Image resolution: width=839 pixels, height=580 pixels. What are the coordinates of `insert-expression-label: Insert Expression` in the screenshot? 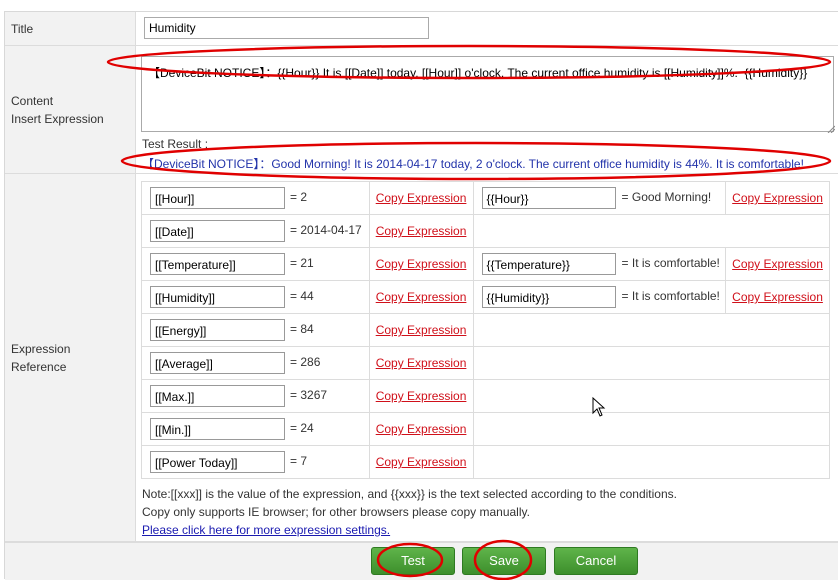 It's located at (57, 119).